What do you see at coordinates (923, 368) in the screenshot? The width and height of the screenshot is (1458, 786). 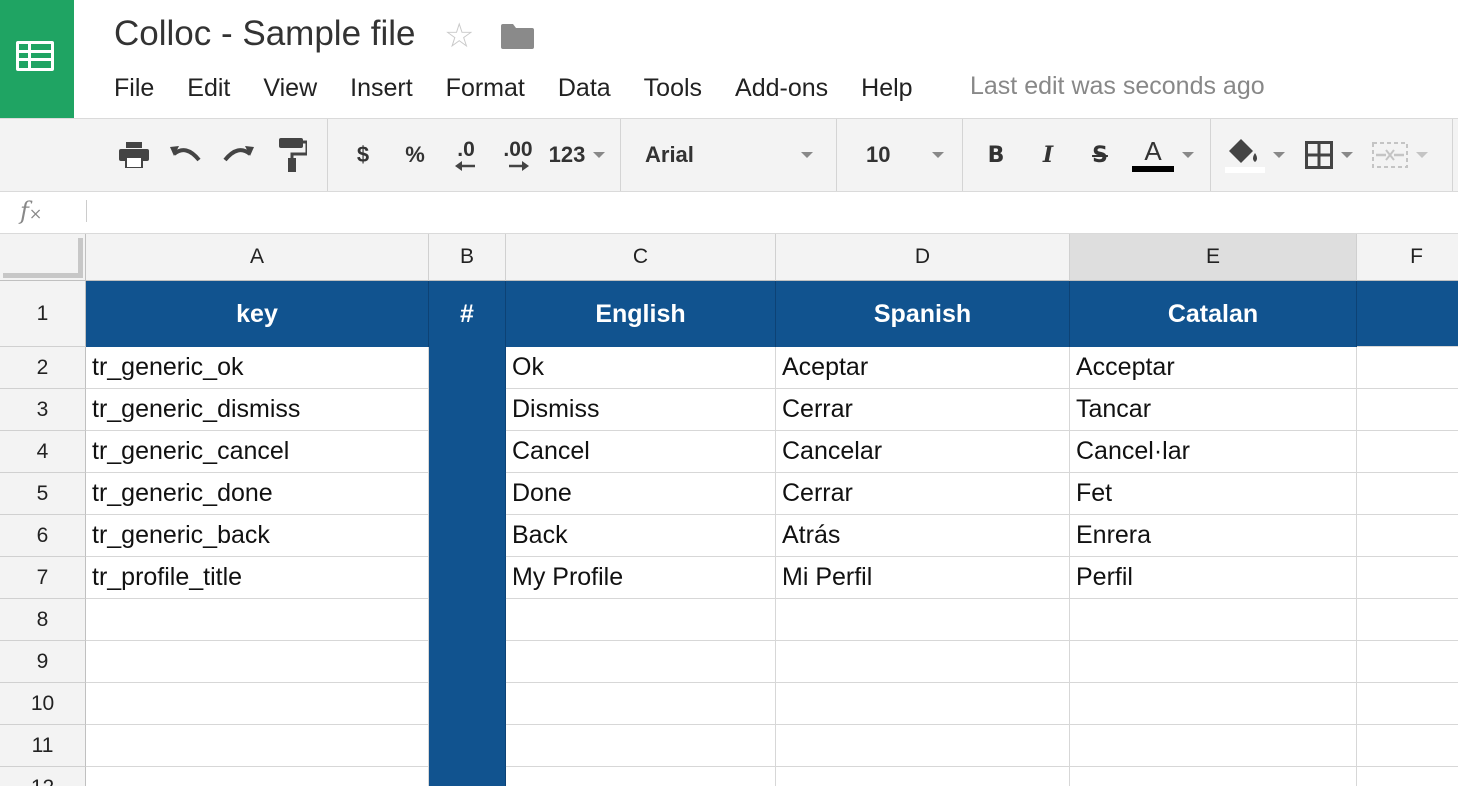 I see `cell-d2: Aceptar` at bounding box center [923, 368].